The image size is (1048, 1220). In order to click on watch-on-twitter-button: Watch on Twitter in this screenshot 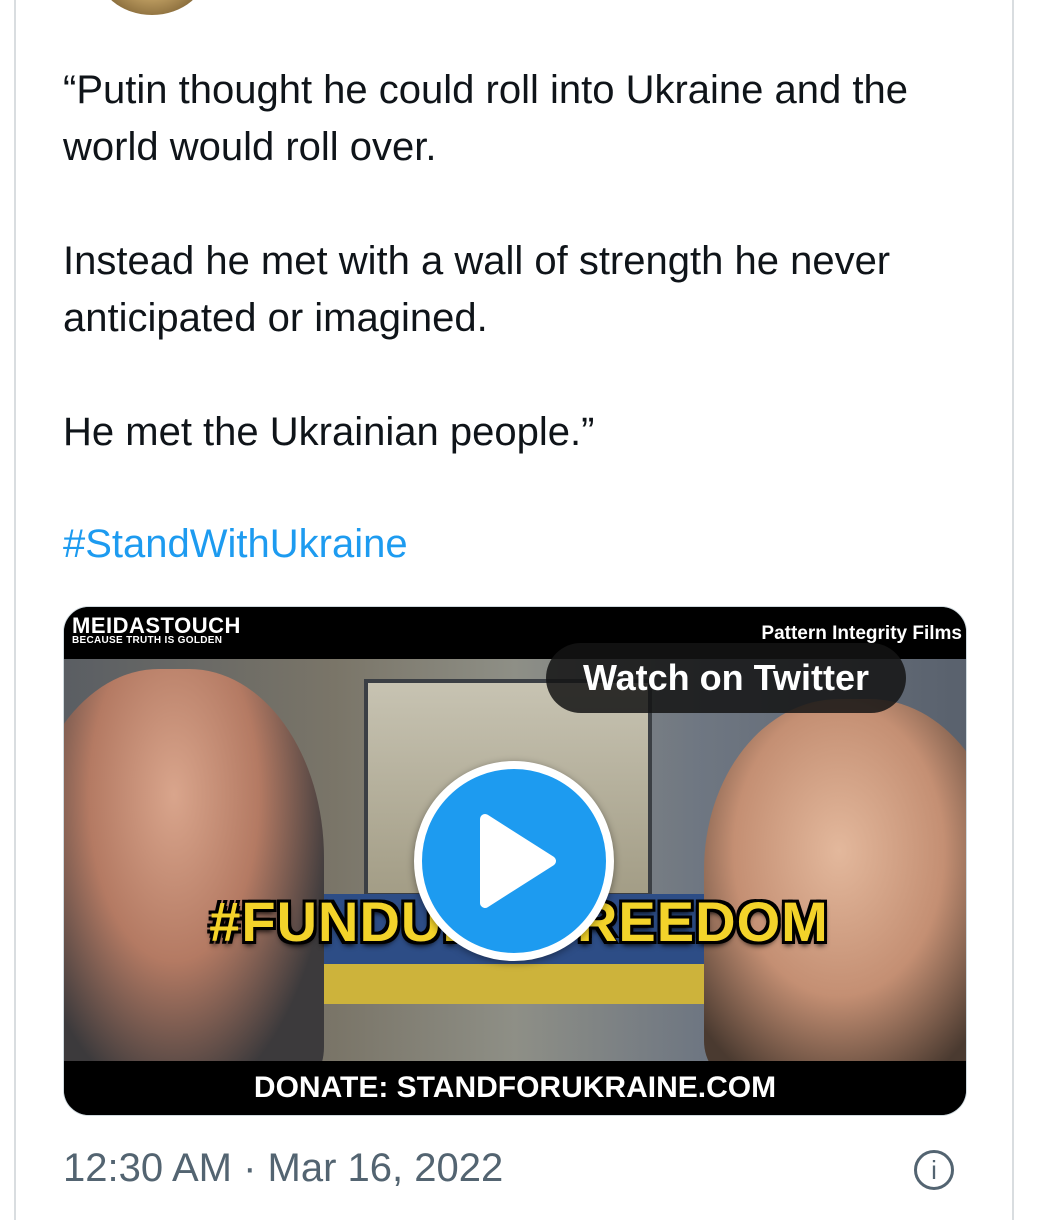, I will do `click(726, 678)`.